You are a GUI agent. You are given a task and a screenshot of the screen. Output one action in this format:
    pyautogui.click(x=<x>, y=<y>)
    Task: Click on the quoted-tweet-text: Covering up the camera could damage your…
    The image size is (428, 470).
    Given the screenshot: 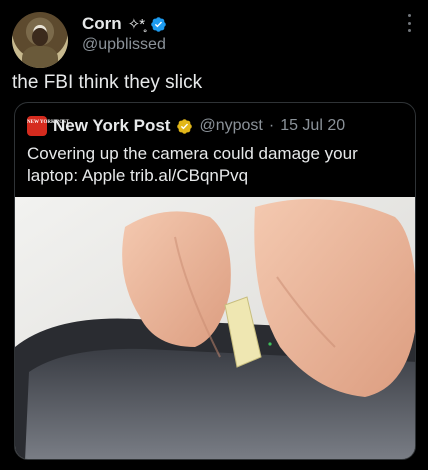 What is the action you would take?
    pyautogui.click(x=192, y=164)
    